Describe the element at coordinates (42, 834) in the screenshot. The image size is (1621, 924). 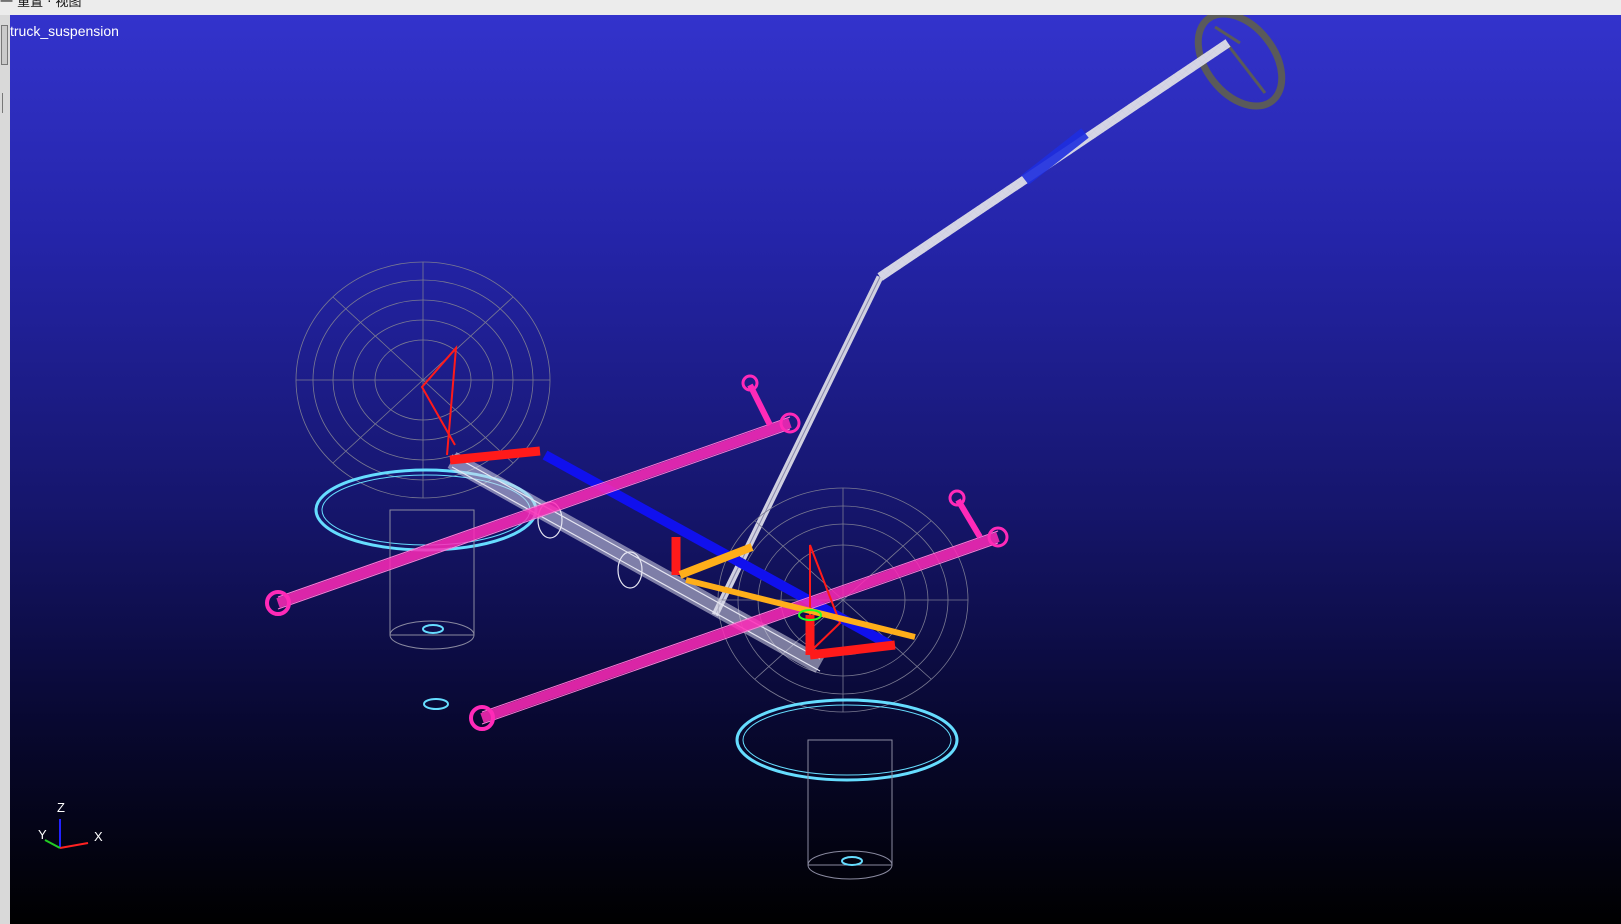
I see `axis-y-label: Y` at that location.